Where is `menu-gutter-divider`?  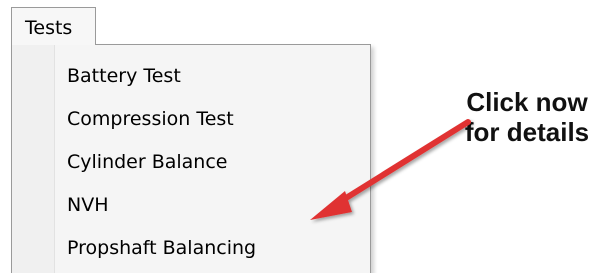
menu-gutter-divider is located at coordinates (54, 159).